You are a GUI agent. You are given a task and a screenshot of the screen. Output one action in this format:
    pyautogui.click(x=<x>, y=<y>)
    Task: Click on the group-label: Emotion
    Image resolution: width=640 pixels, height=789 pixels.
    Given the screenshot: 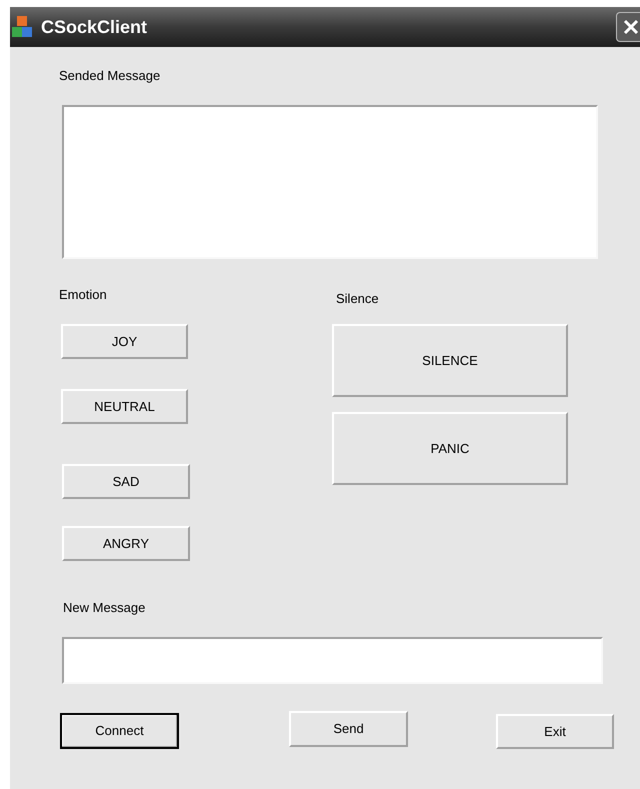 What is the action you would take?
    pyautogui.click(x=83, y=295)
    